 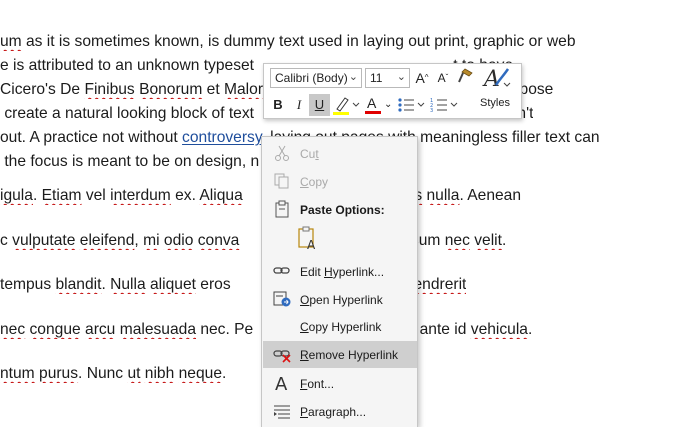 I want to click on text-run: et, so click(x=213, y=89).